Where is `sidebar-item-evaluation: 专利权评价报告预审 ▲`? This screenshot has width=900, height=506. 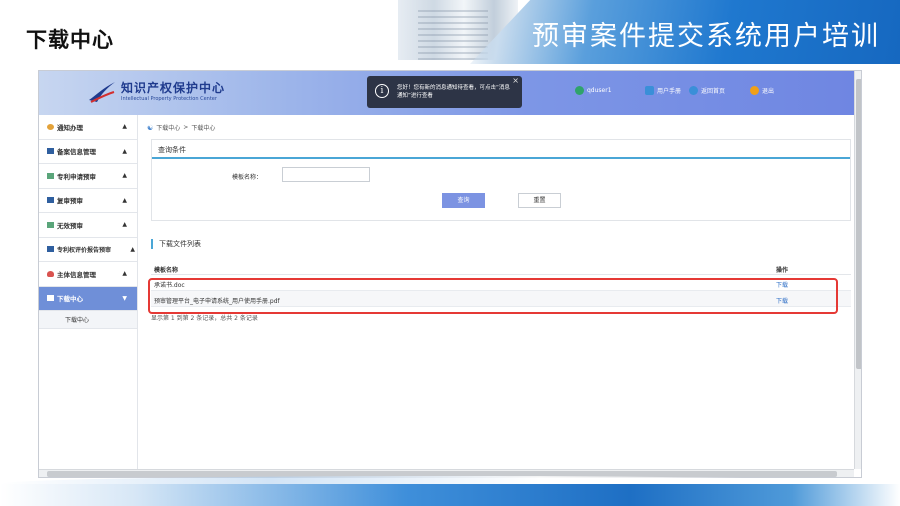
sidebar-item-evaluation: 专利权评价报告预审 ▲ is located at coordinates (88, 249).